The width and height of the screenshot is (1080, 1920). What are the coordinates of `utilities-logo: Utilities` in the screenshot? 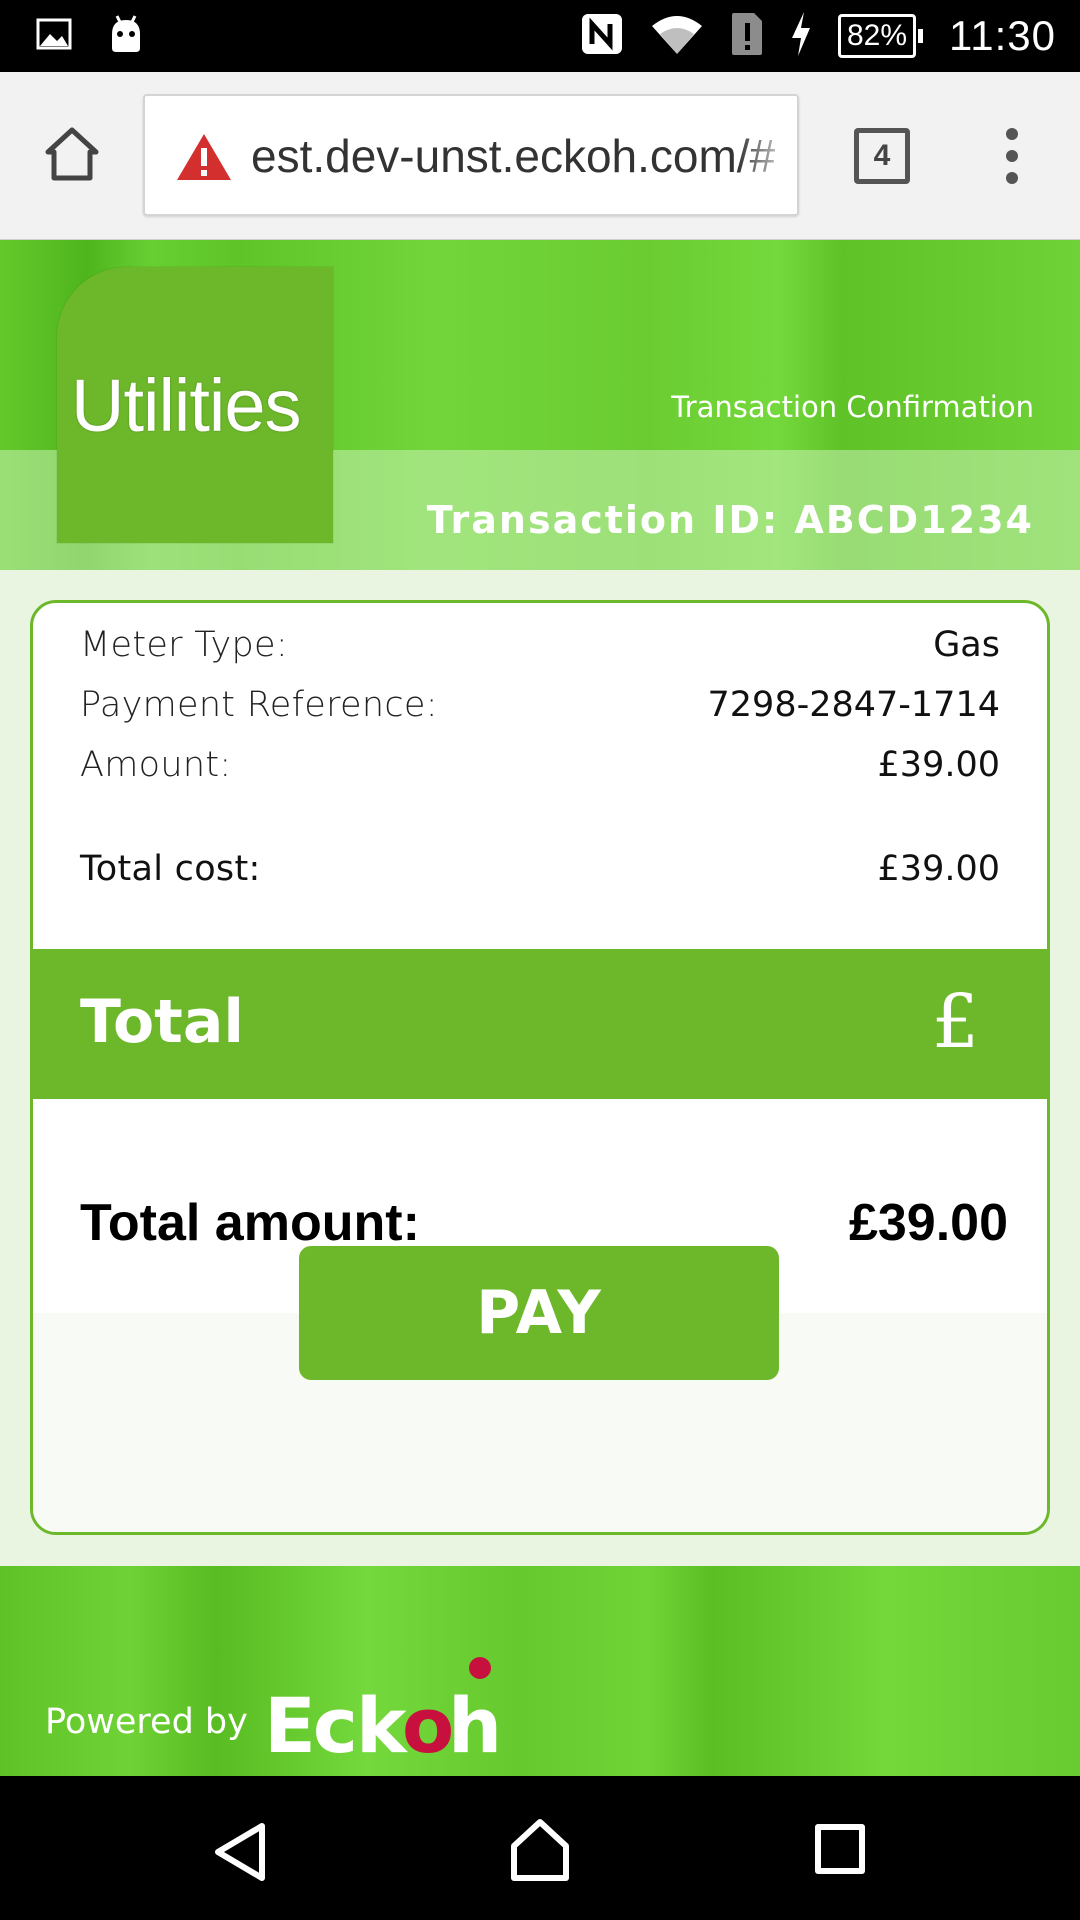 It's located at (195, 405).